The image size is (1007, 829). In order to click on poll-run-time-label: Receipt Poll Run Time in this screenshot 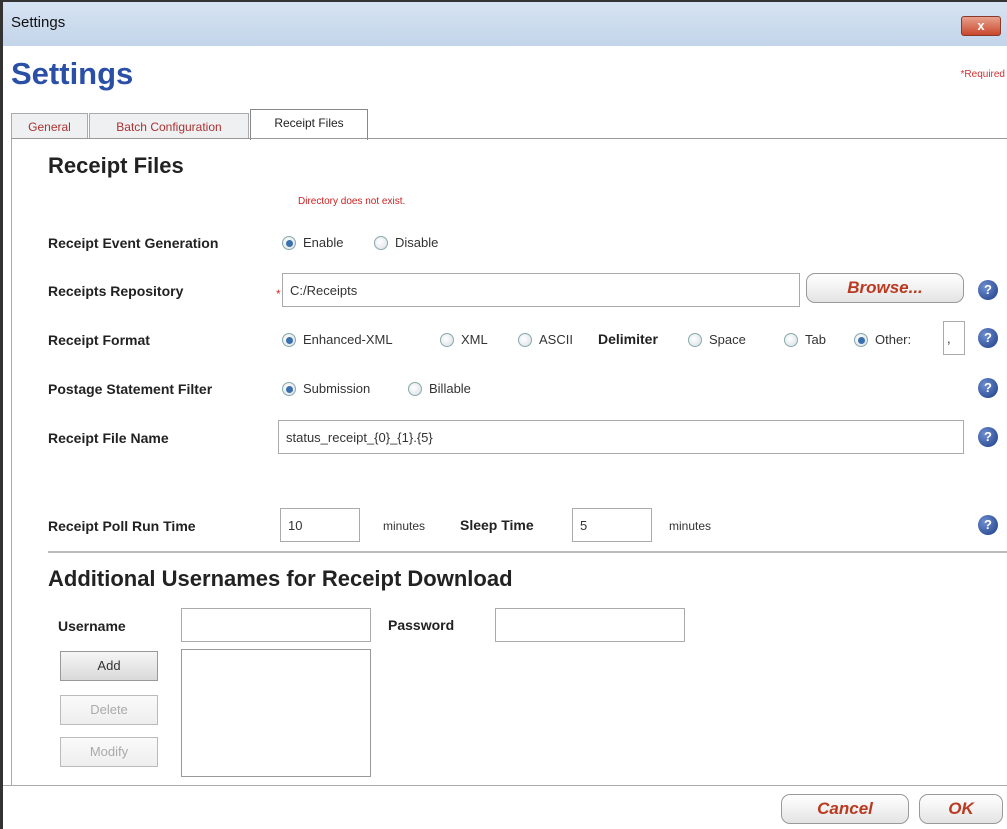, I will do `click(122, 526)`.